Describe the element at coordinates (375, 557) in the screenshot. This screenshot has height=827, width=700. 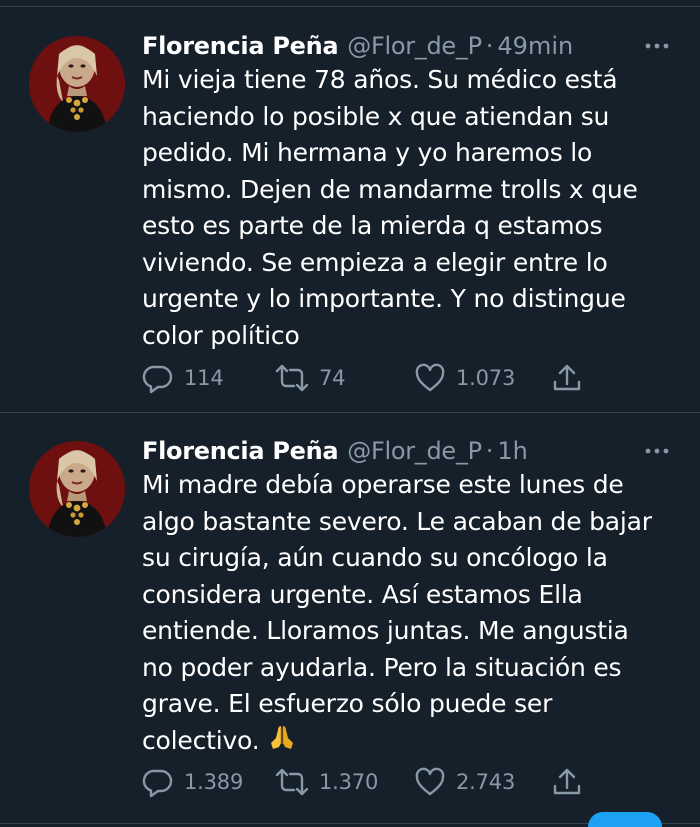
I see `tweet-text-line: su cirugía, aún cuando su oncólogo la` at that location.